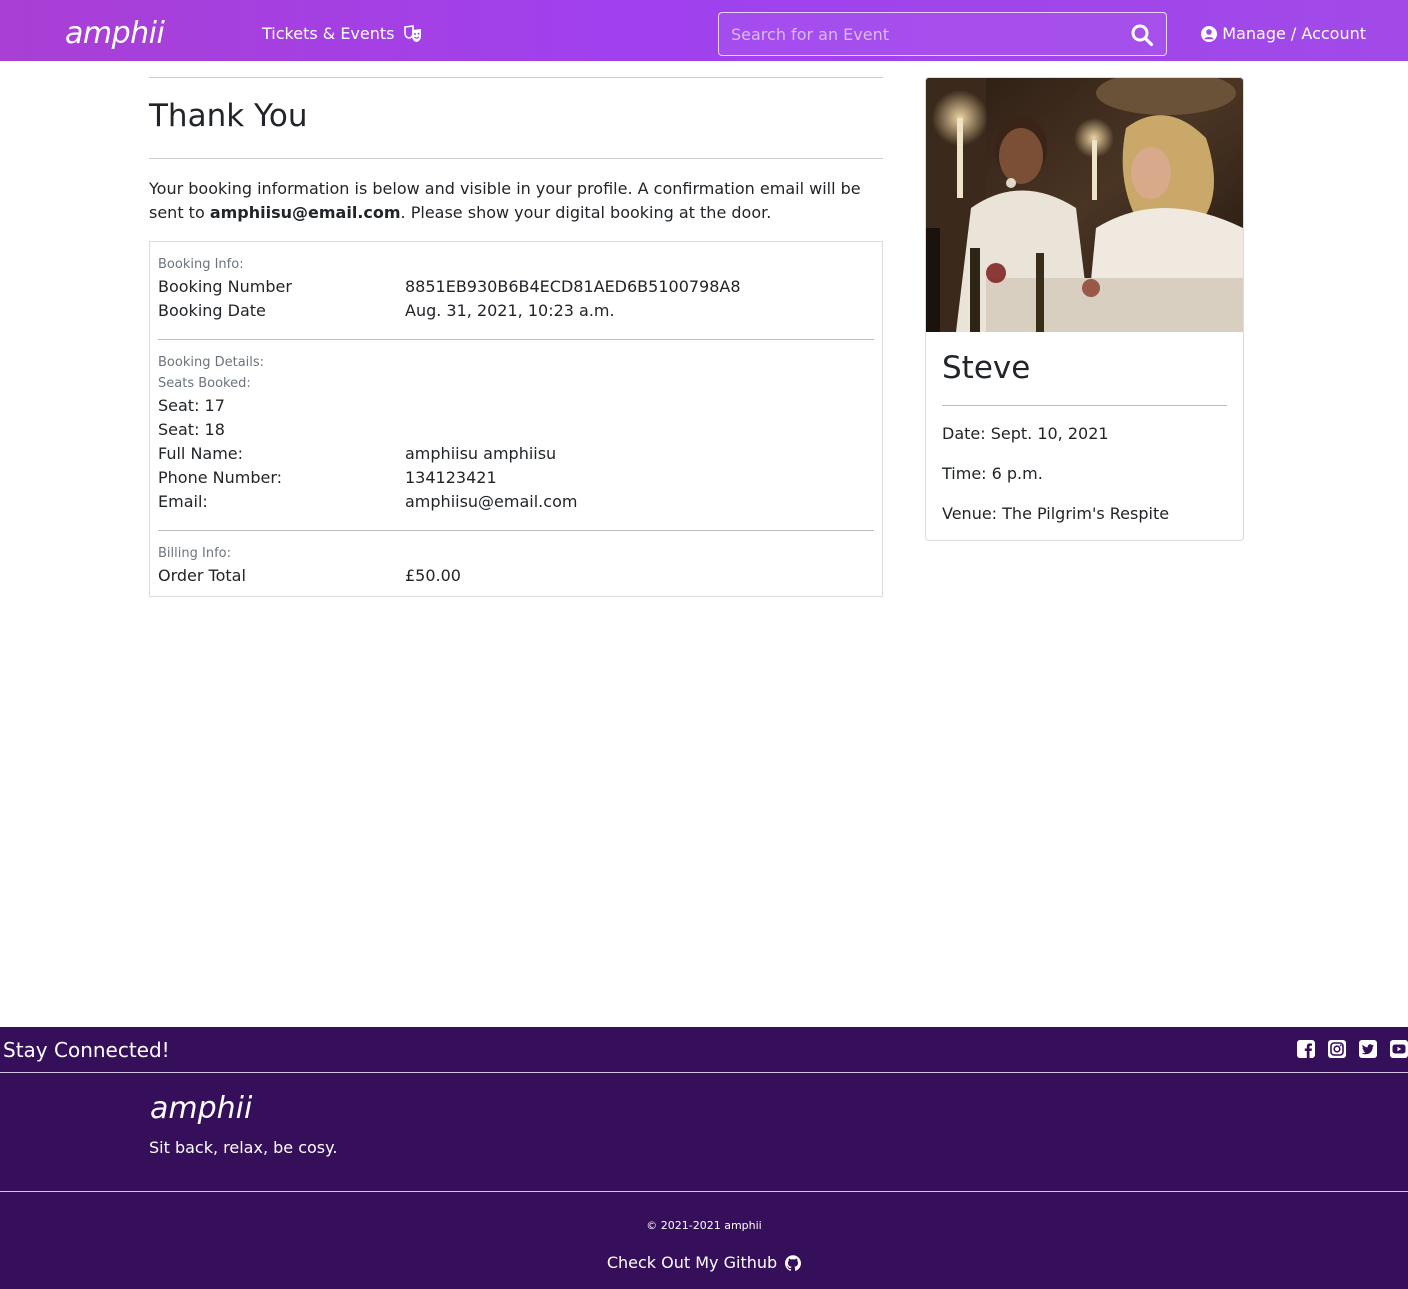 The width and height of the screenshot is (1408, 1289). What do you see at coordinates (992, 473) in the screenshot?
I see `event-time: Time: 6 p.m.` at bounding box center [992, 473].